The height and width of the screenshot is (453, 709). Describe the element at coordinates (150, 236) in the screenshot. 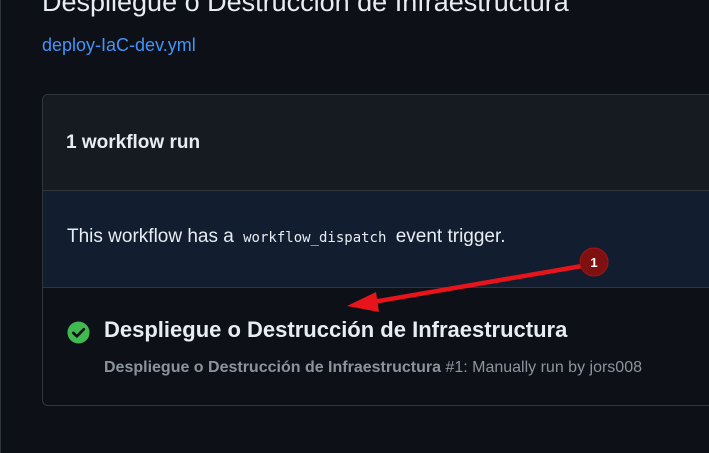

I see `dispatch-prefix: This workflow has a` at that location.